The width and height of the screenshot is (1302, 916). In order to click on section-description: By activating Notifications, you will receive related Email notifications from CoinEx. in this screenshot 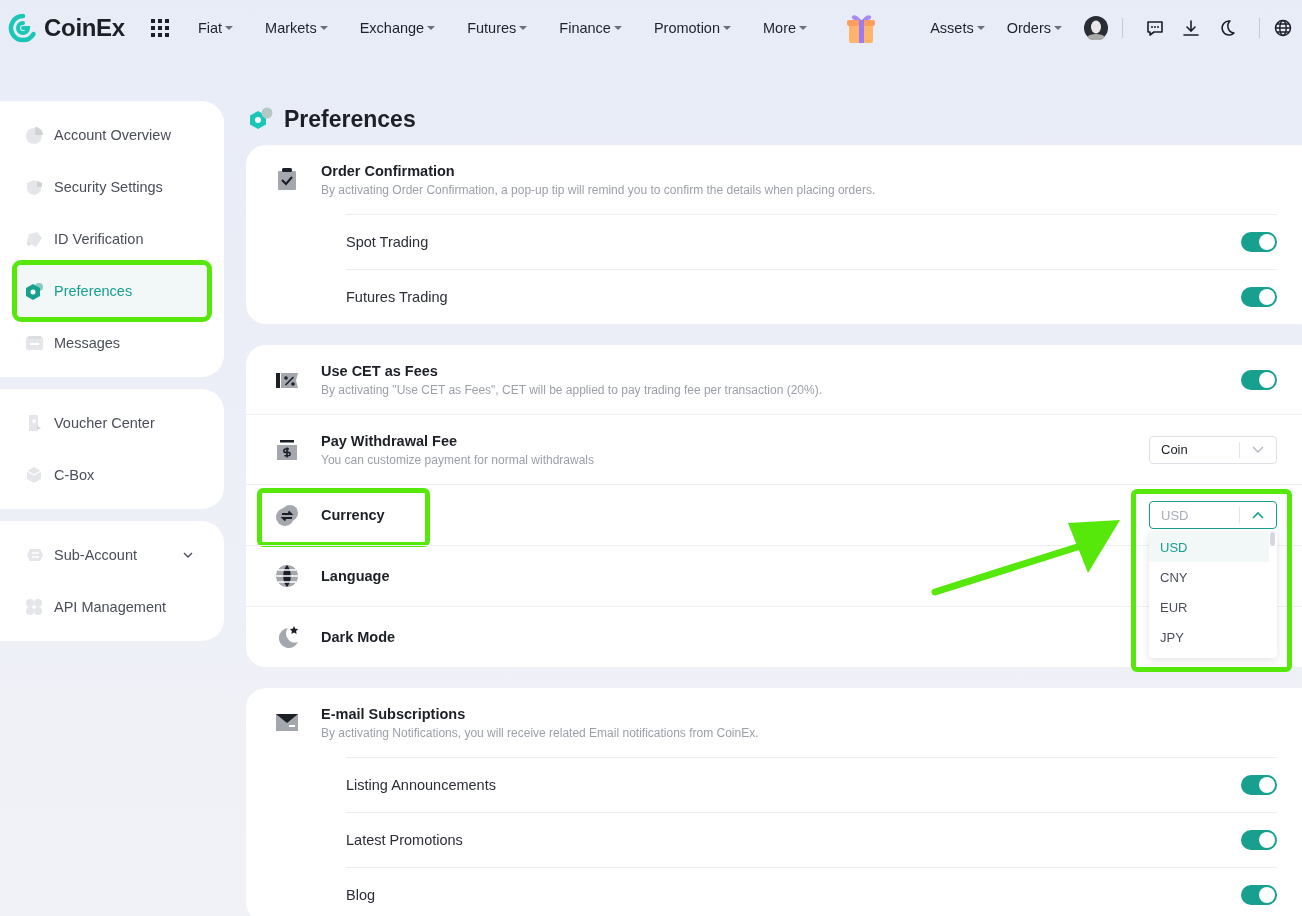, I will do `click(540, 733)`.